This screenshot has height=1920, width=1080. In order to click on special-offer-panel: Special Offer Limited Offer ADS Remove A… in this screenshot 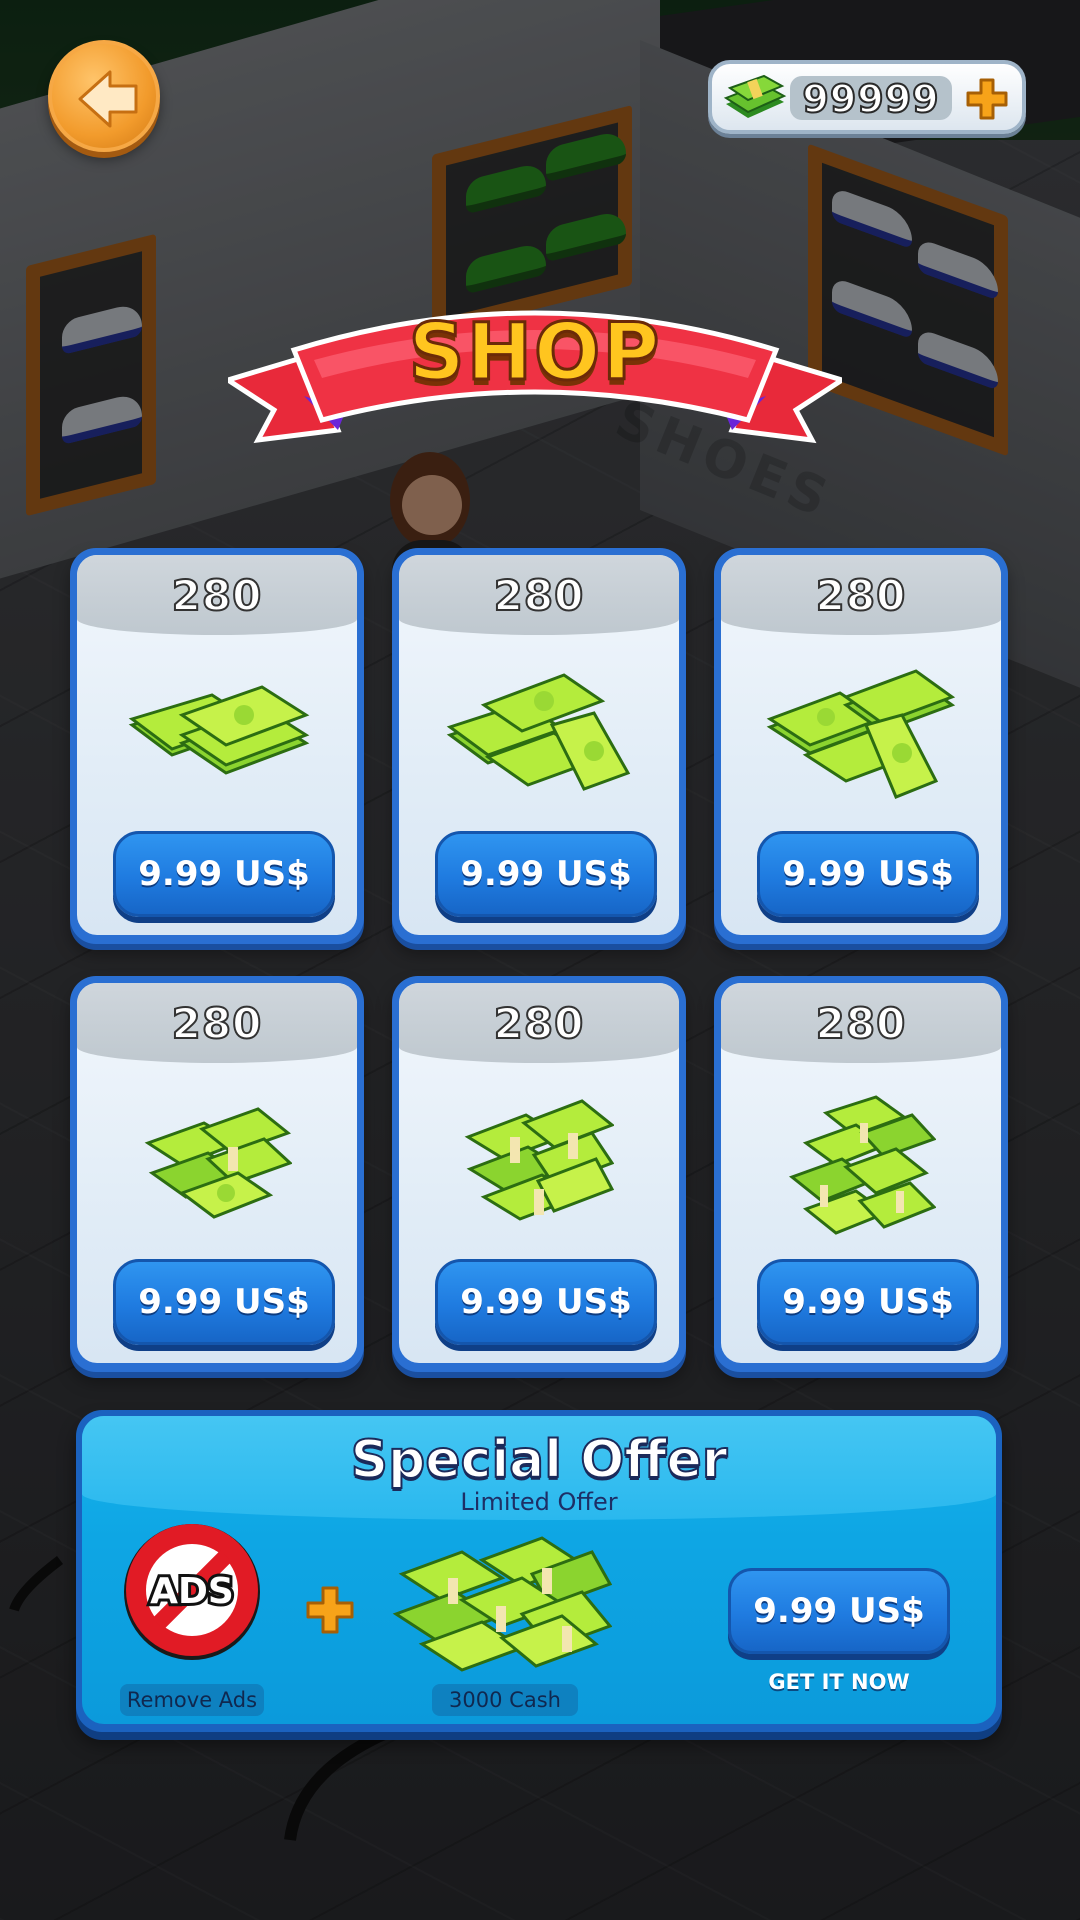, I will do `click(539, 1571)`.